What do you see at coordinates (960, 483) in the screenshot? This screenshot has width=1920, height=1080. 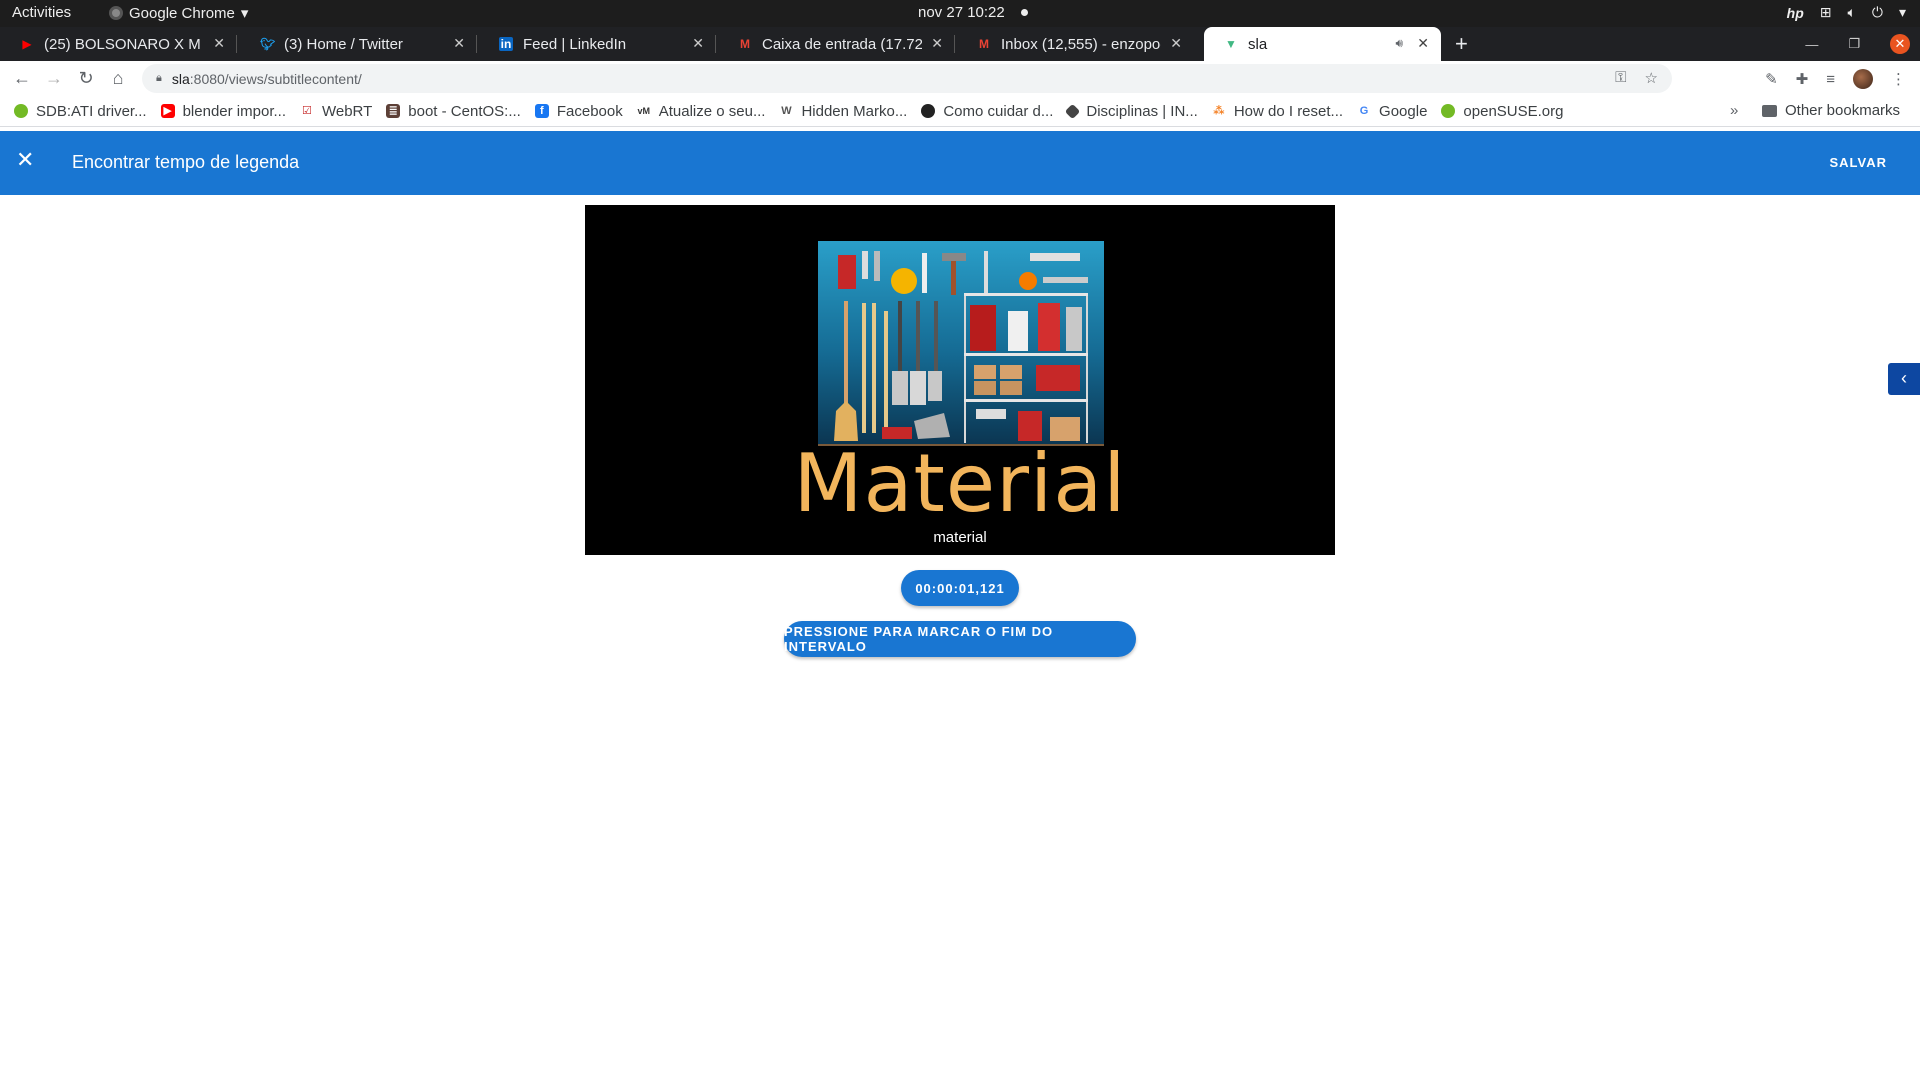 I see `video-title-word: Material` at bounding box center [960, 483].